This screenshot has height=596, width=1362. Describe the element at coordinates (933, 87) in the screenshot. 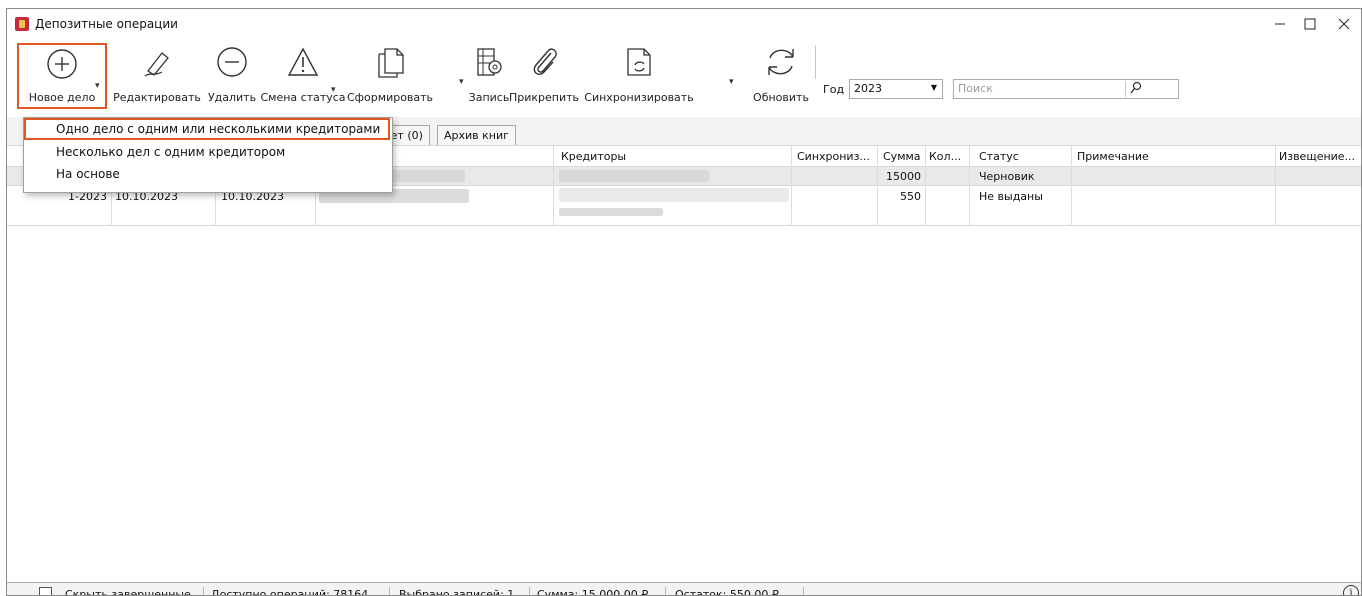

I see `chevron-down-icon: ▼` at that location.